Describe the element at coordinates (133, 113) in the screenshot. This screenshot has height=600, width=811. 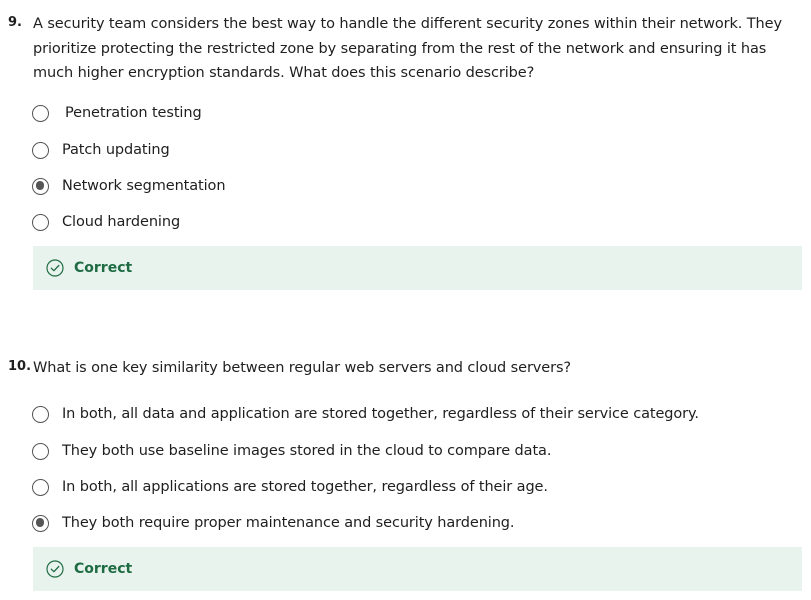
I see `option-label: Penetration testing` at that location.